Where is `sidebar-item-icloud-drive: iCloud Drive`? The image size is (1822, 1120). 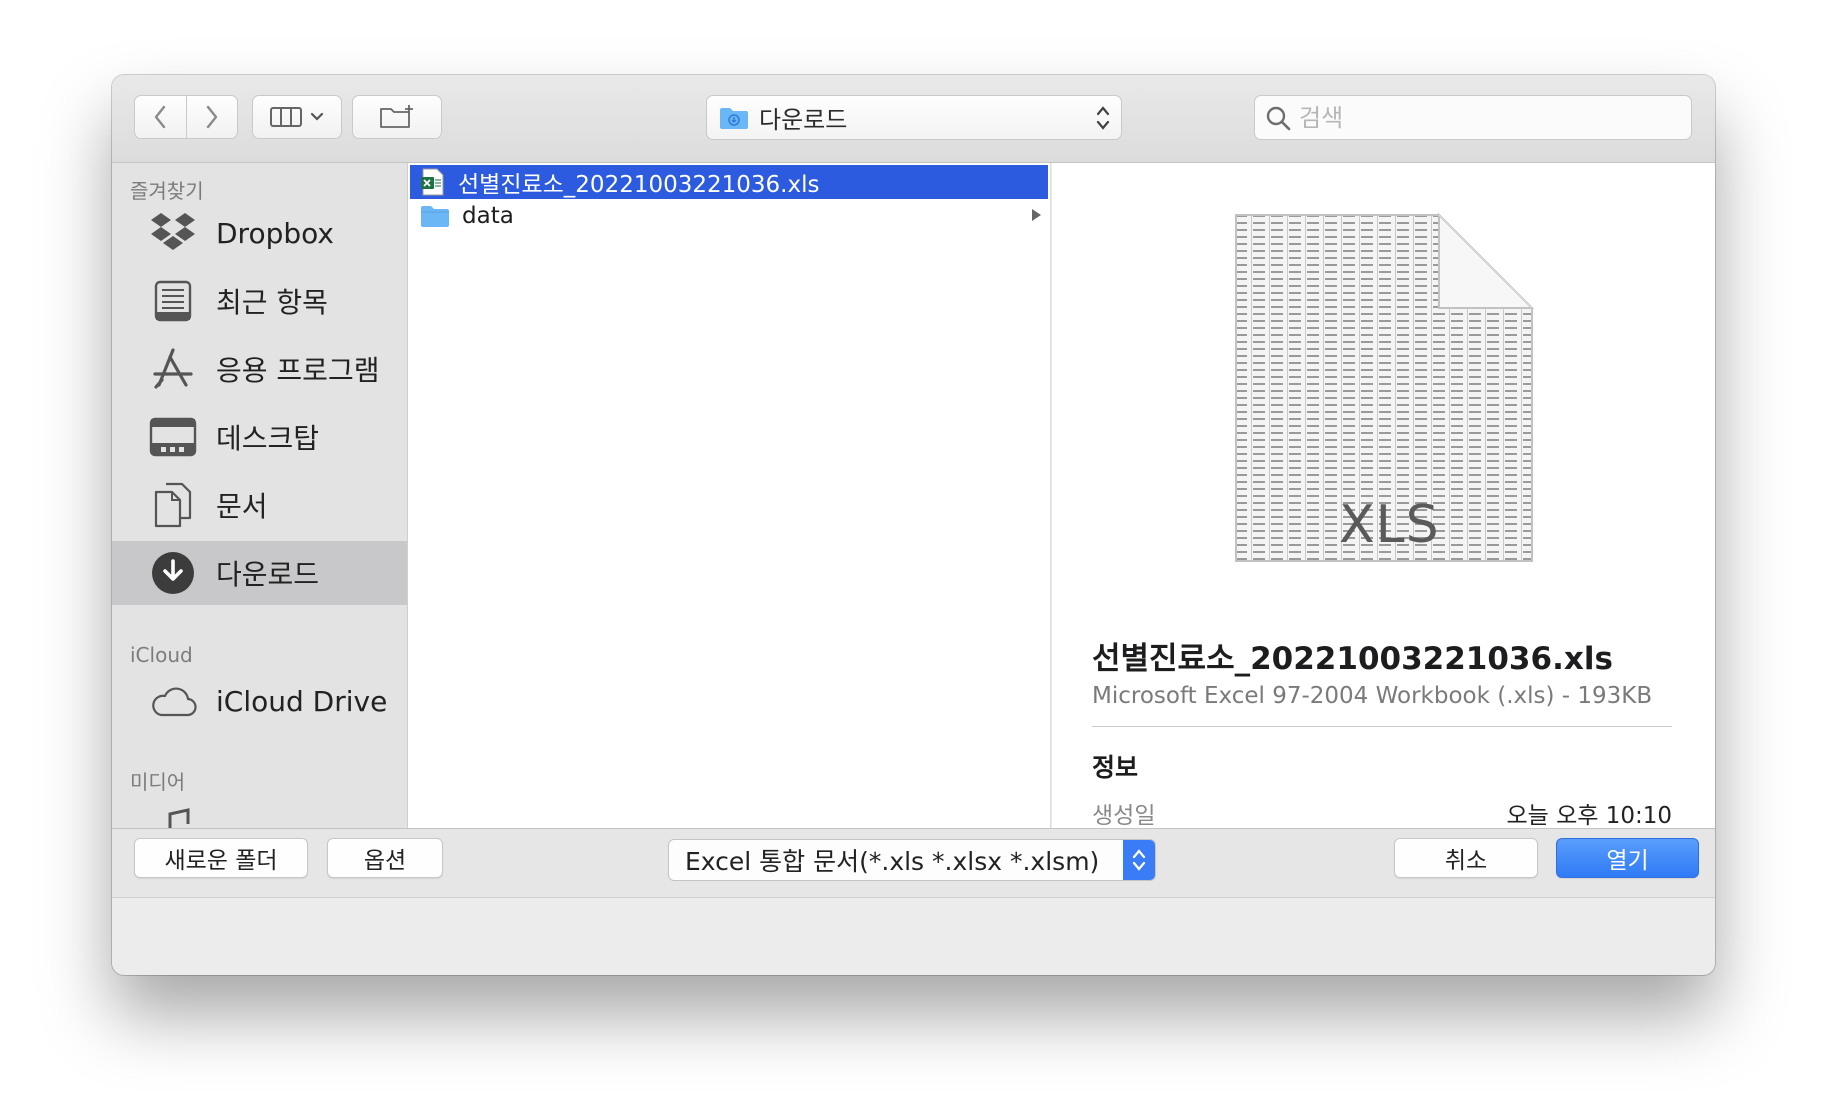 sidebar-item-icloud-drive: iCloud Drive is located at coordinates (259, 701).